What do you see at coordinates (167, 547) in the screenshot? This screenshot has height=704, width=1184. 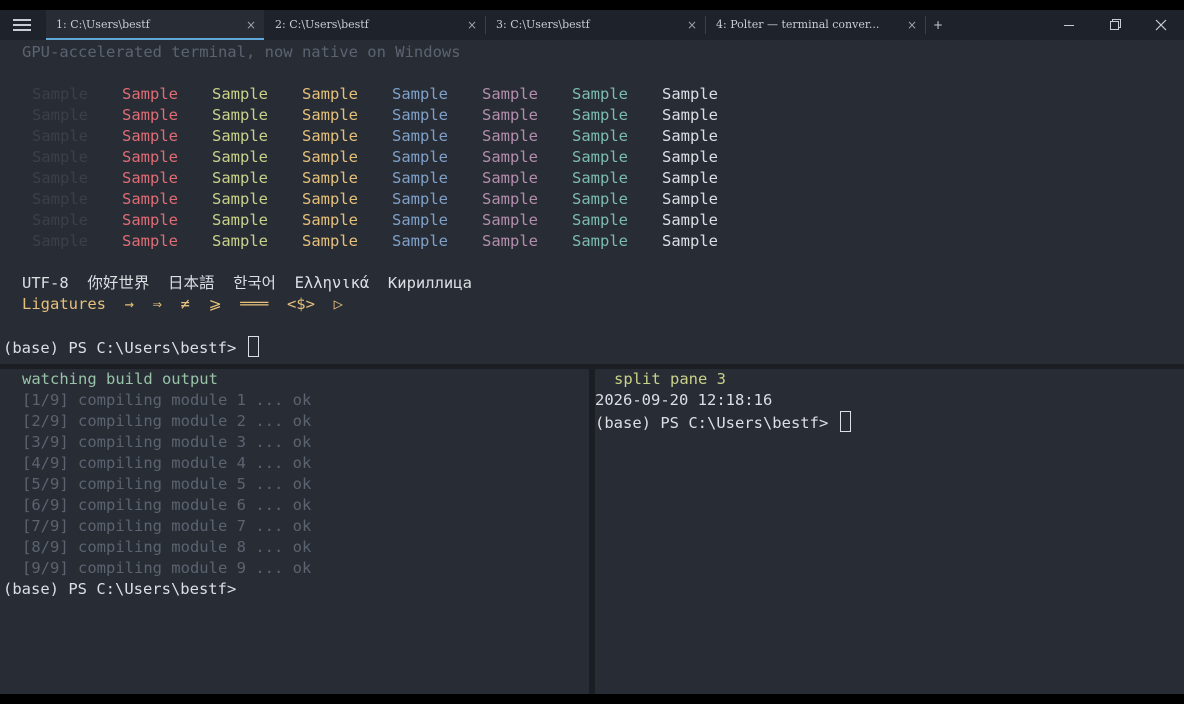 I see `build-line: [8/9] compiling module 8 ... ok` at bounding box center [167, 547].